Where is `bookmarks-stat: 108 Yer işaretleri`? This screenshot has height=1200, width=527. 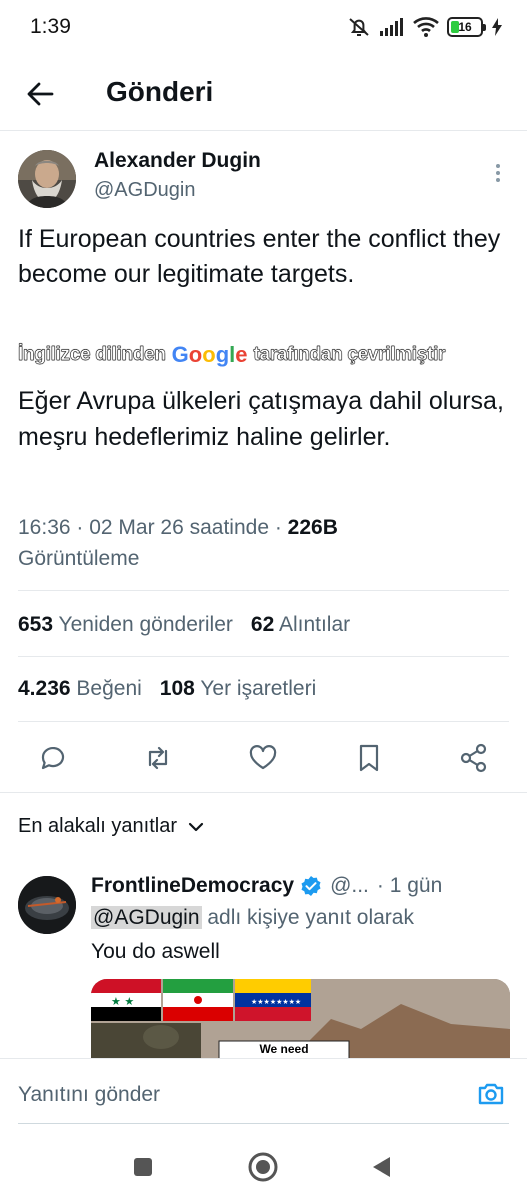 bookmarks-stat: 108 Yer işaretleri is located at coordinates (238, 689).